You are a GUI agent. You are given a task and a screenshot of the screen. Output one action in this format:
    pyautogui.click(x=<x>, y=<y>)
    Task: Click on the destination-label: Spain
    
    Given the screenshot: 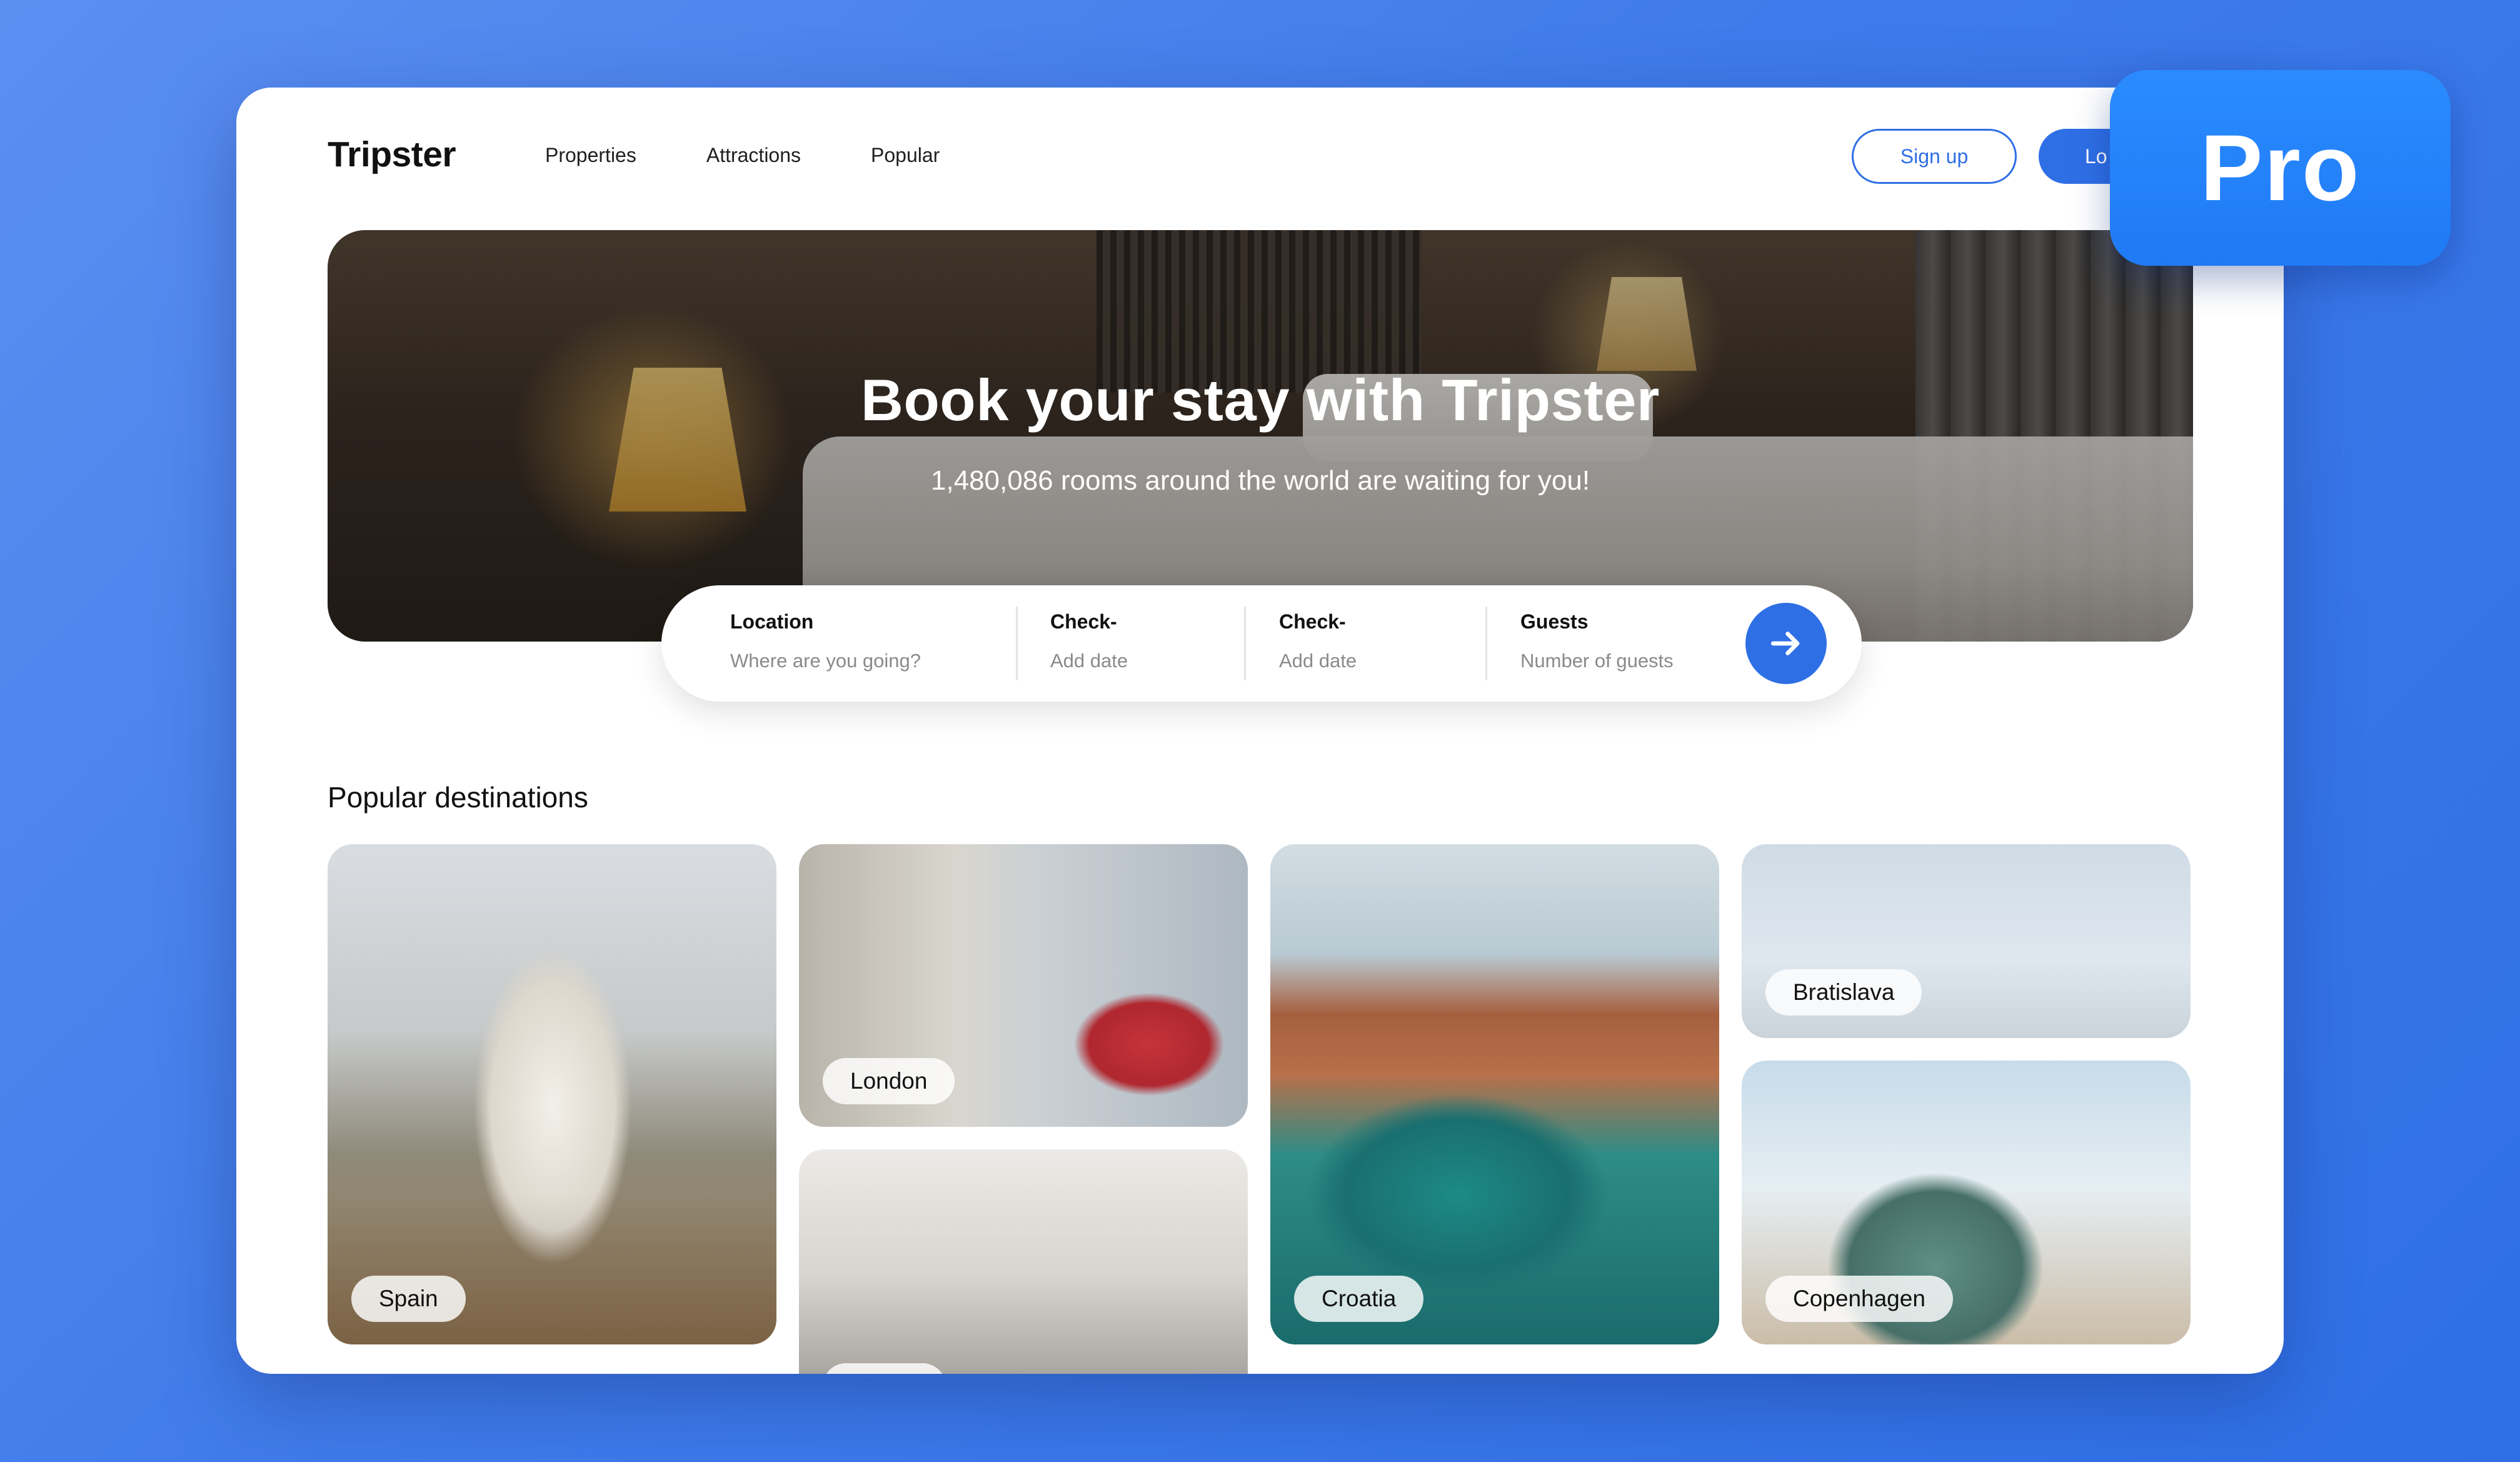 What is the action you would take?
    pyautogui.click(x=408, y=1299)
    